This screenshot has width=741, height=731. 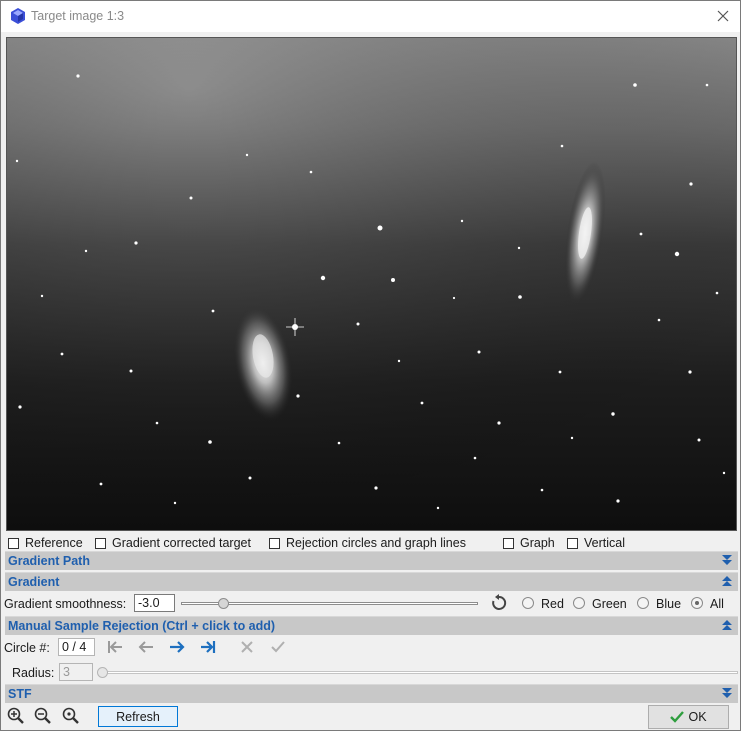 I want to click on close-icon, so click(x=723, y=16).